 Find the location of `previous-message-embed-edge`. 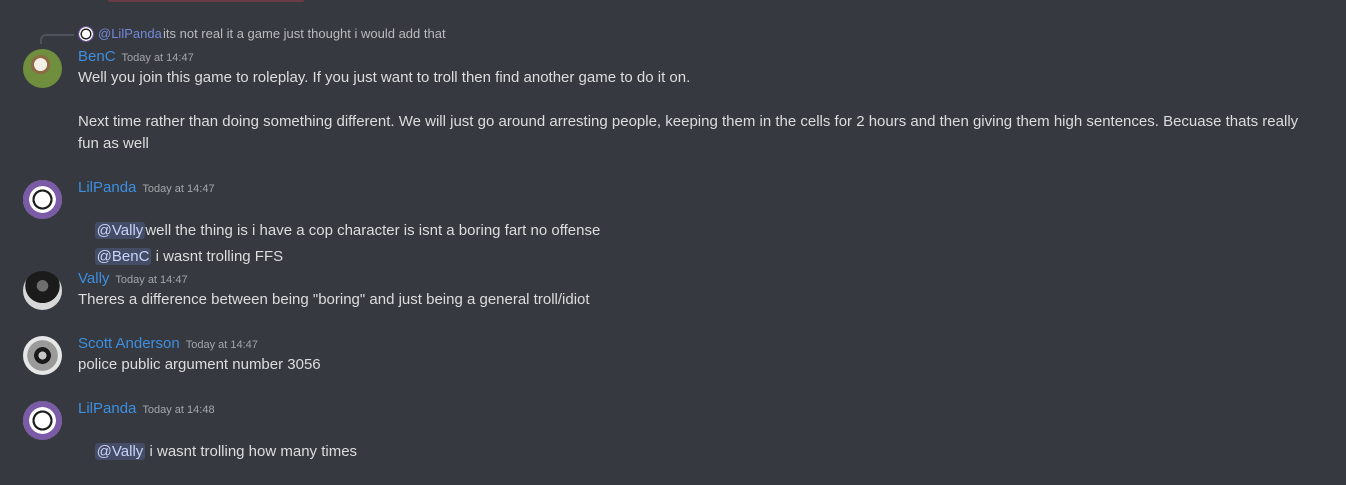

previous-message-embed-edge is located at coordinates (206, 1).